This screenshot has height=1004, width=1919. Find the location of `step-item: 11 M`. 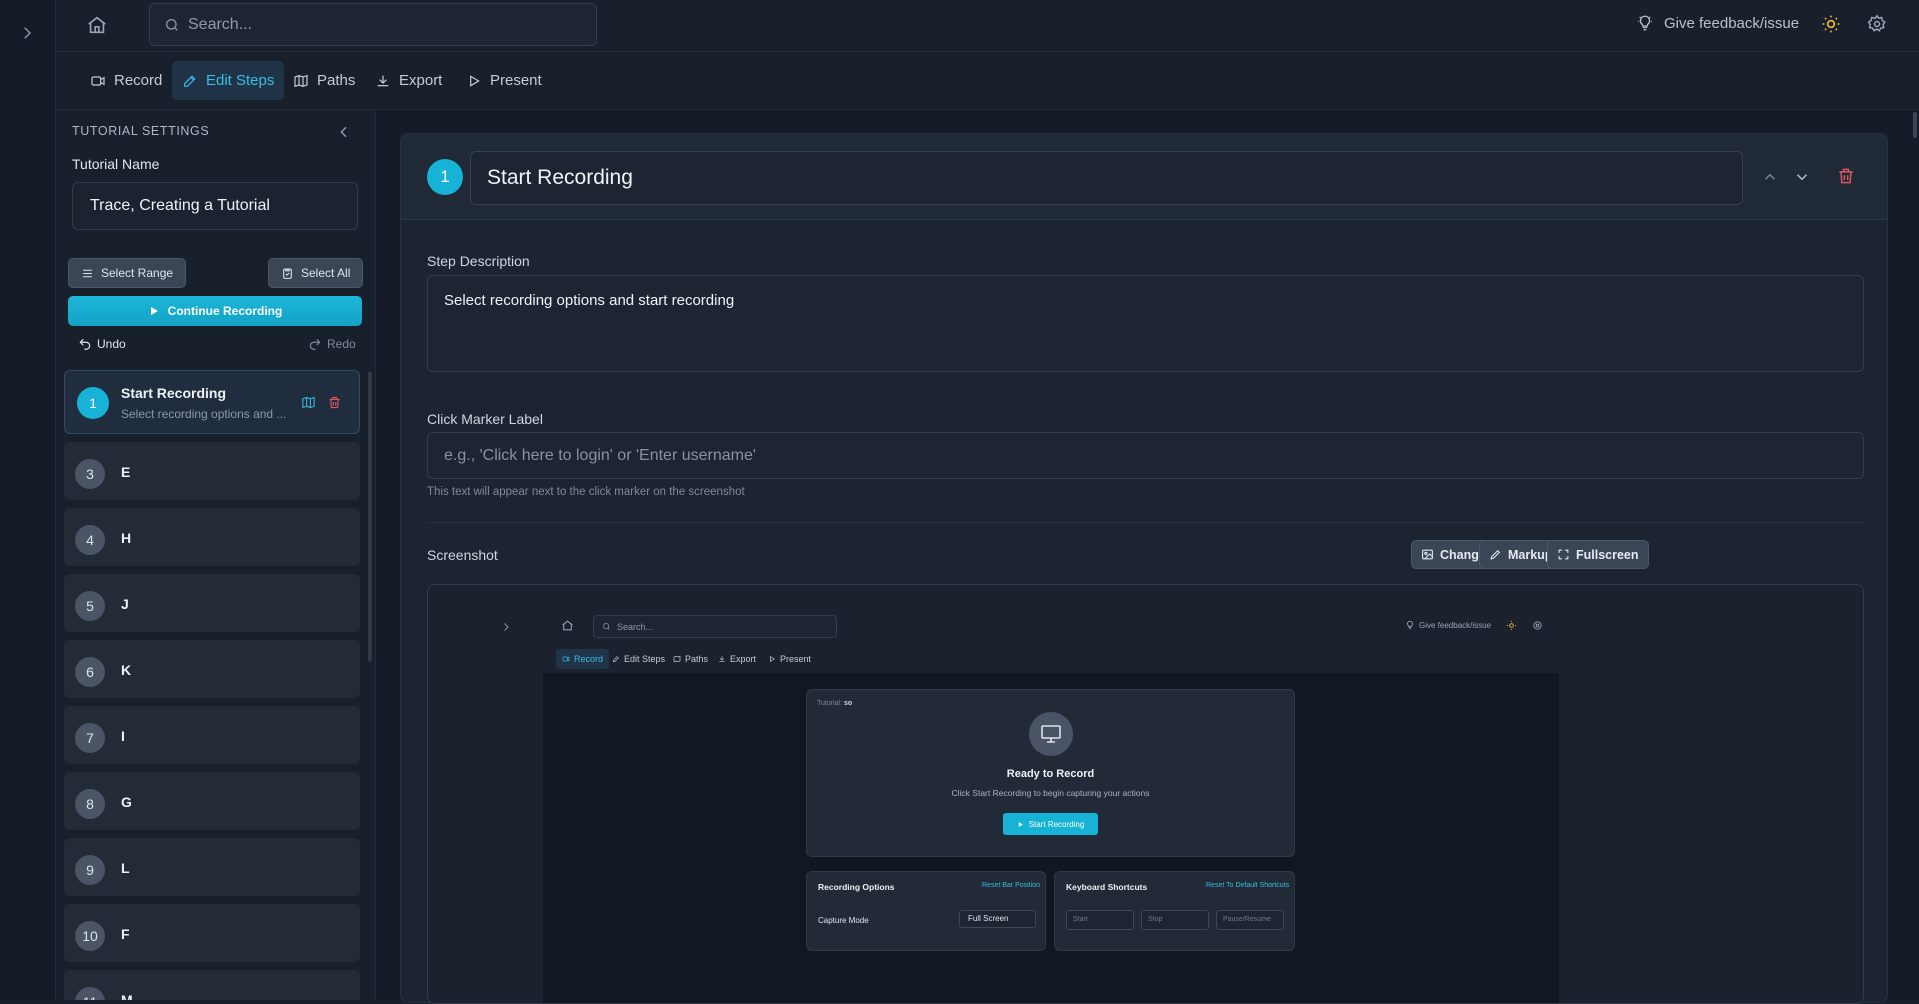

step-item: 11 M is located at coordinates (212, 985).